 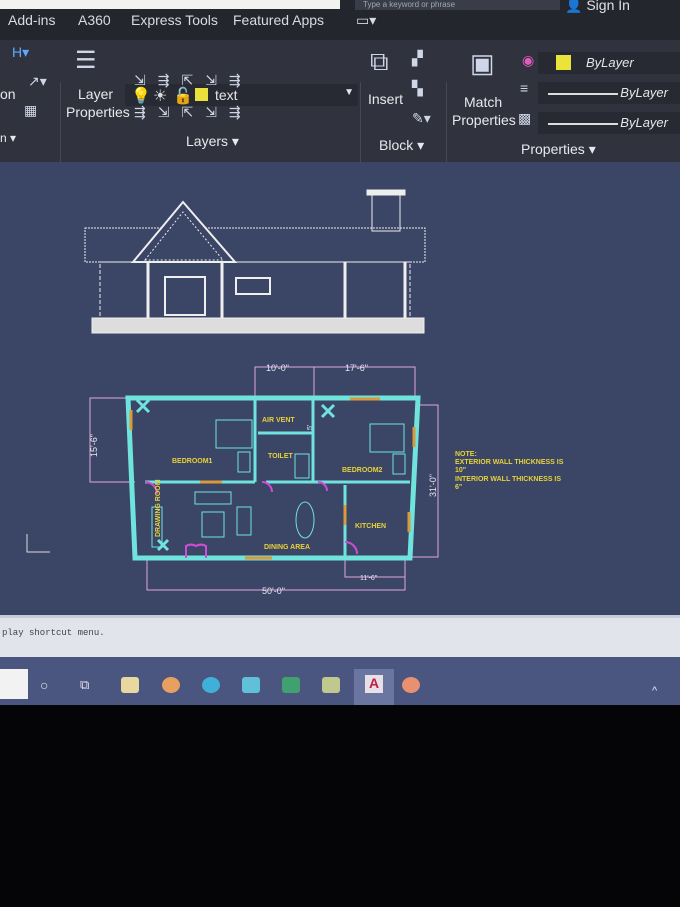 I want to click on match-properties-line1: Match, so click(x=483, y=102).